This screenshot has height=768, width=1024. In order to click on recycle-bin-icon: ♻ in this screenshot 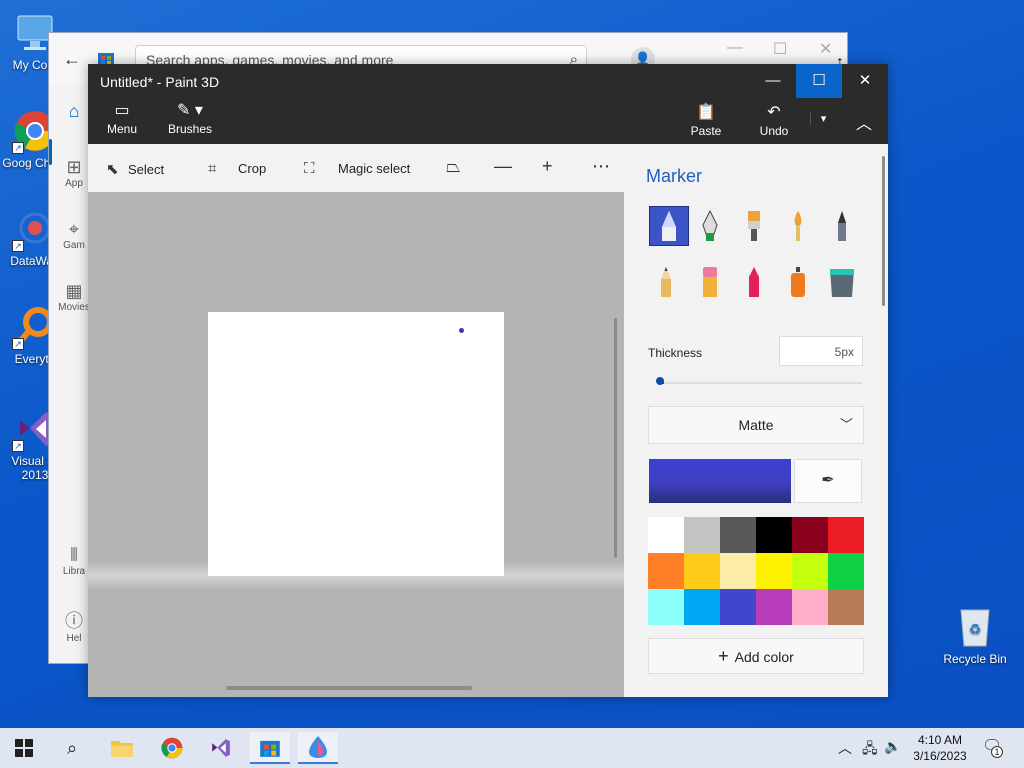, I will do `click(975, 626)`.